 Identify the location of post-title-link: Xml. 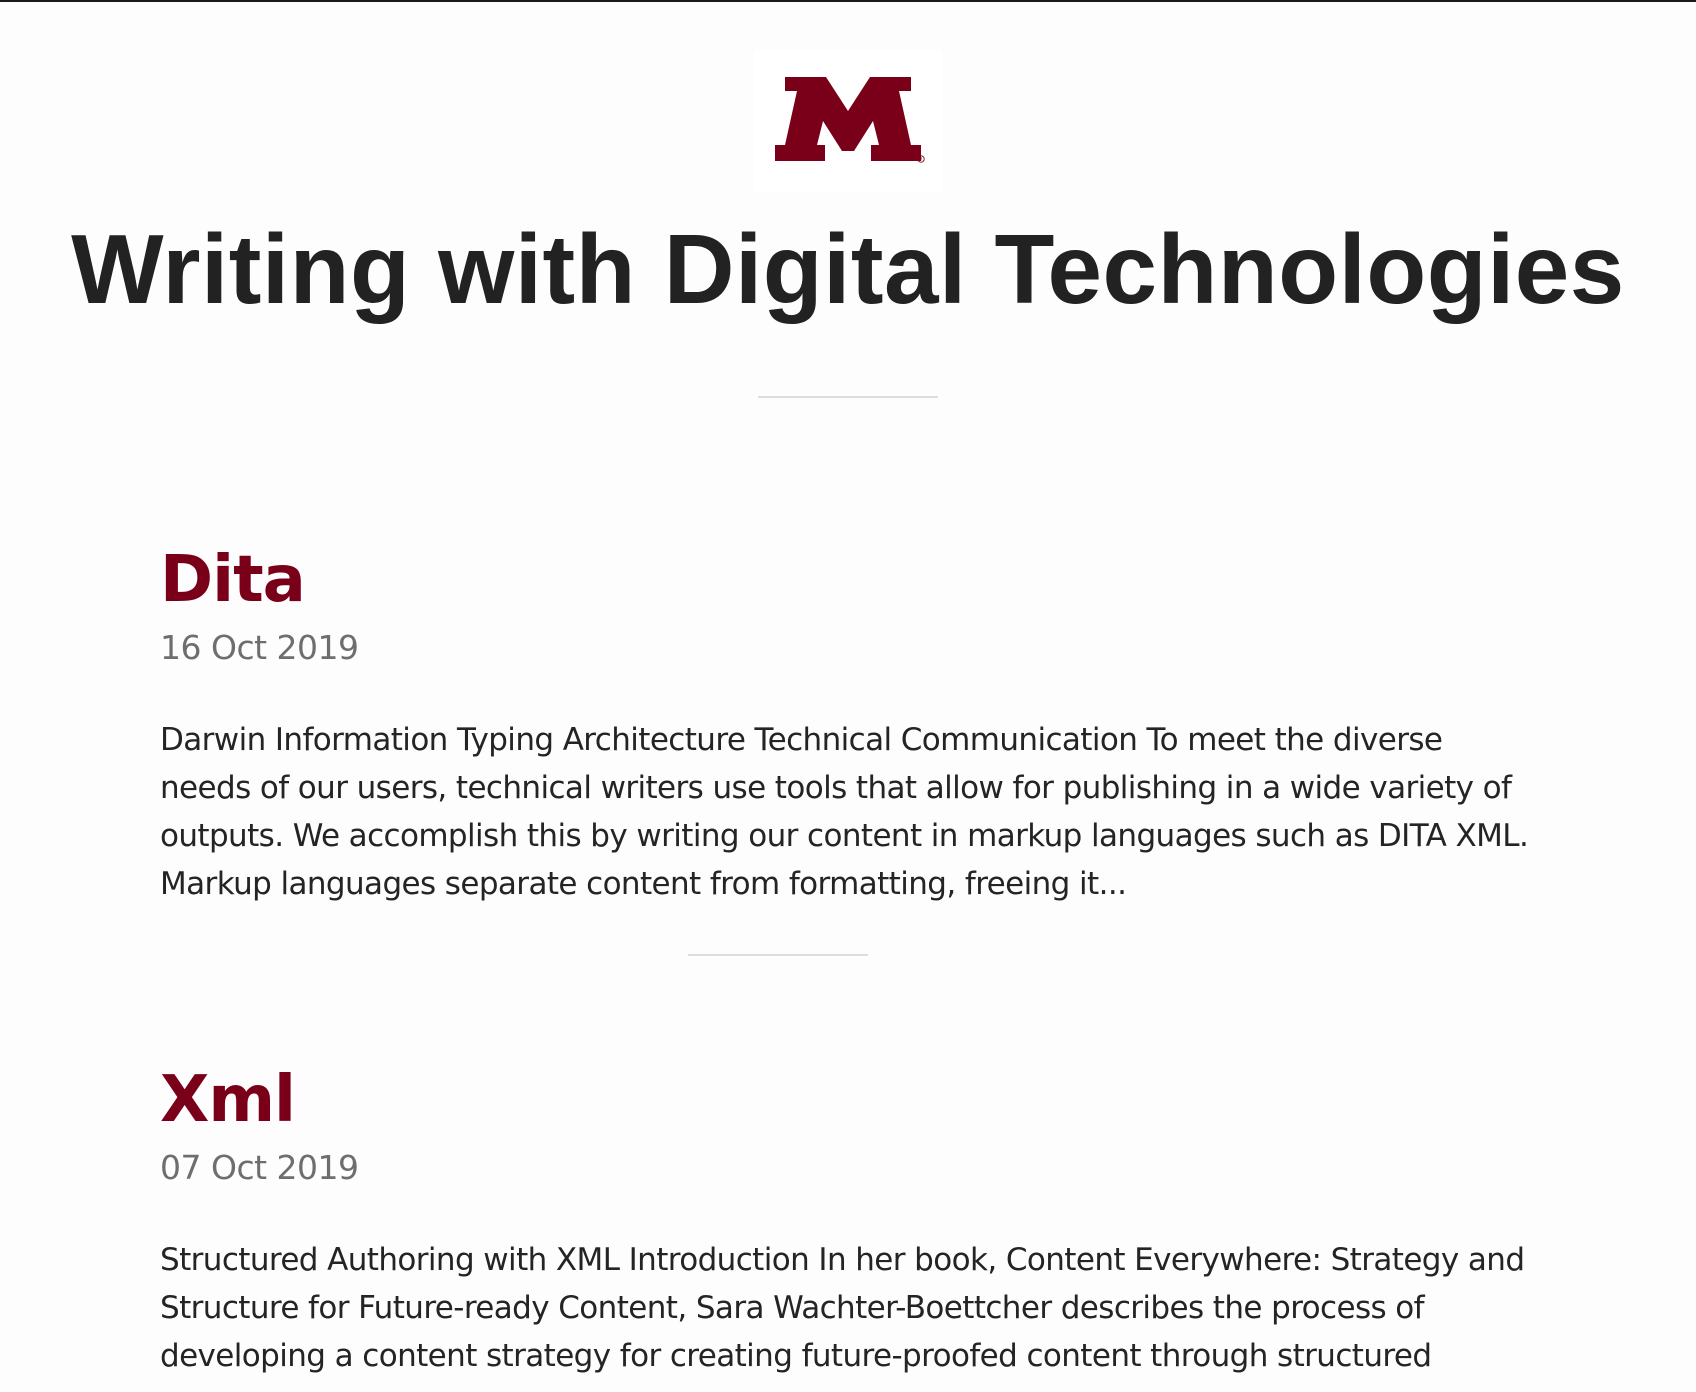
(850, 1100).